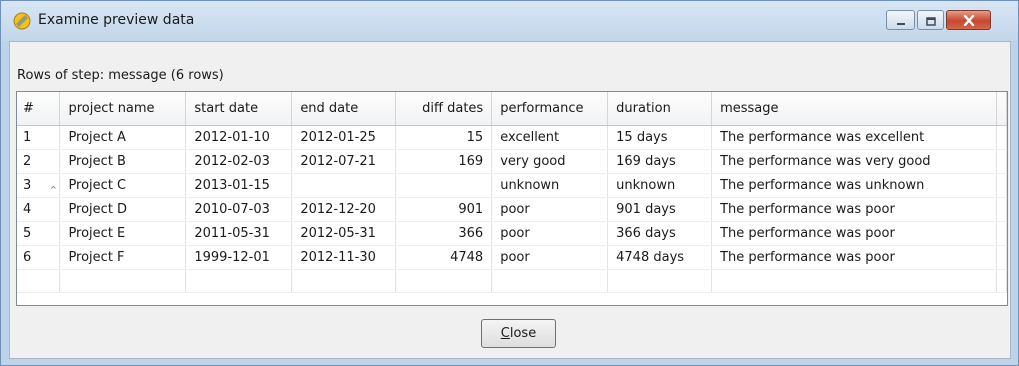 The width and height of the screenshot is (1019, 366). What do you see at coordinates (123, 257) in the screenshot?
I see `table-cell: Project F` at bounding box center [123, 257].